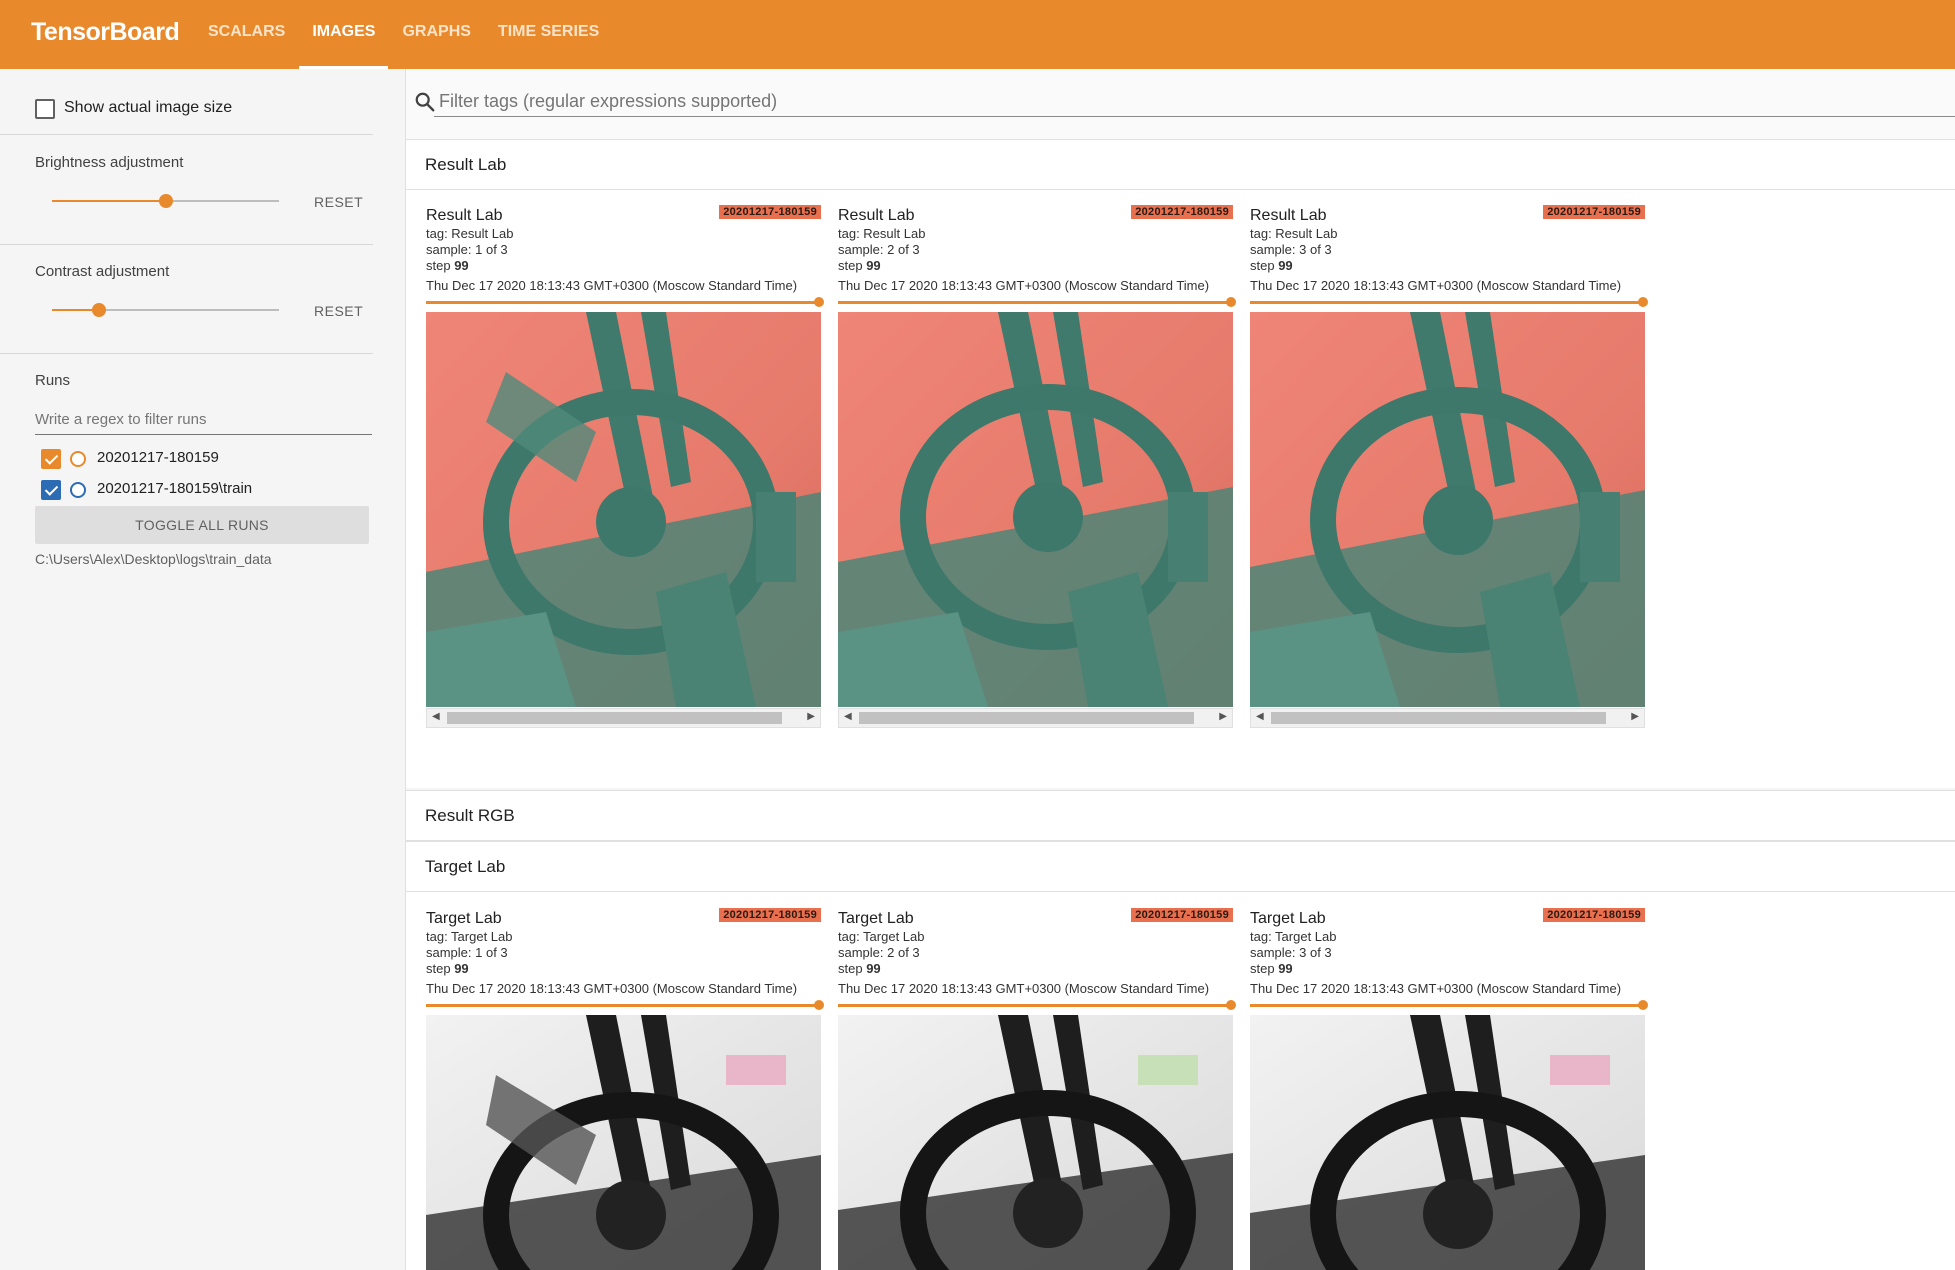  What do you see at coordinates (876, 215) in the screenshot?
I see `card-title: Result Lab` at bounding box center [876, 215].